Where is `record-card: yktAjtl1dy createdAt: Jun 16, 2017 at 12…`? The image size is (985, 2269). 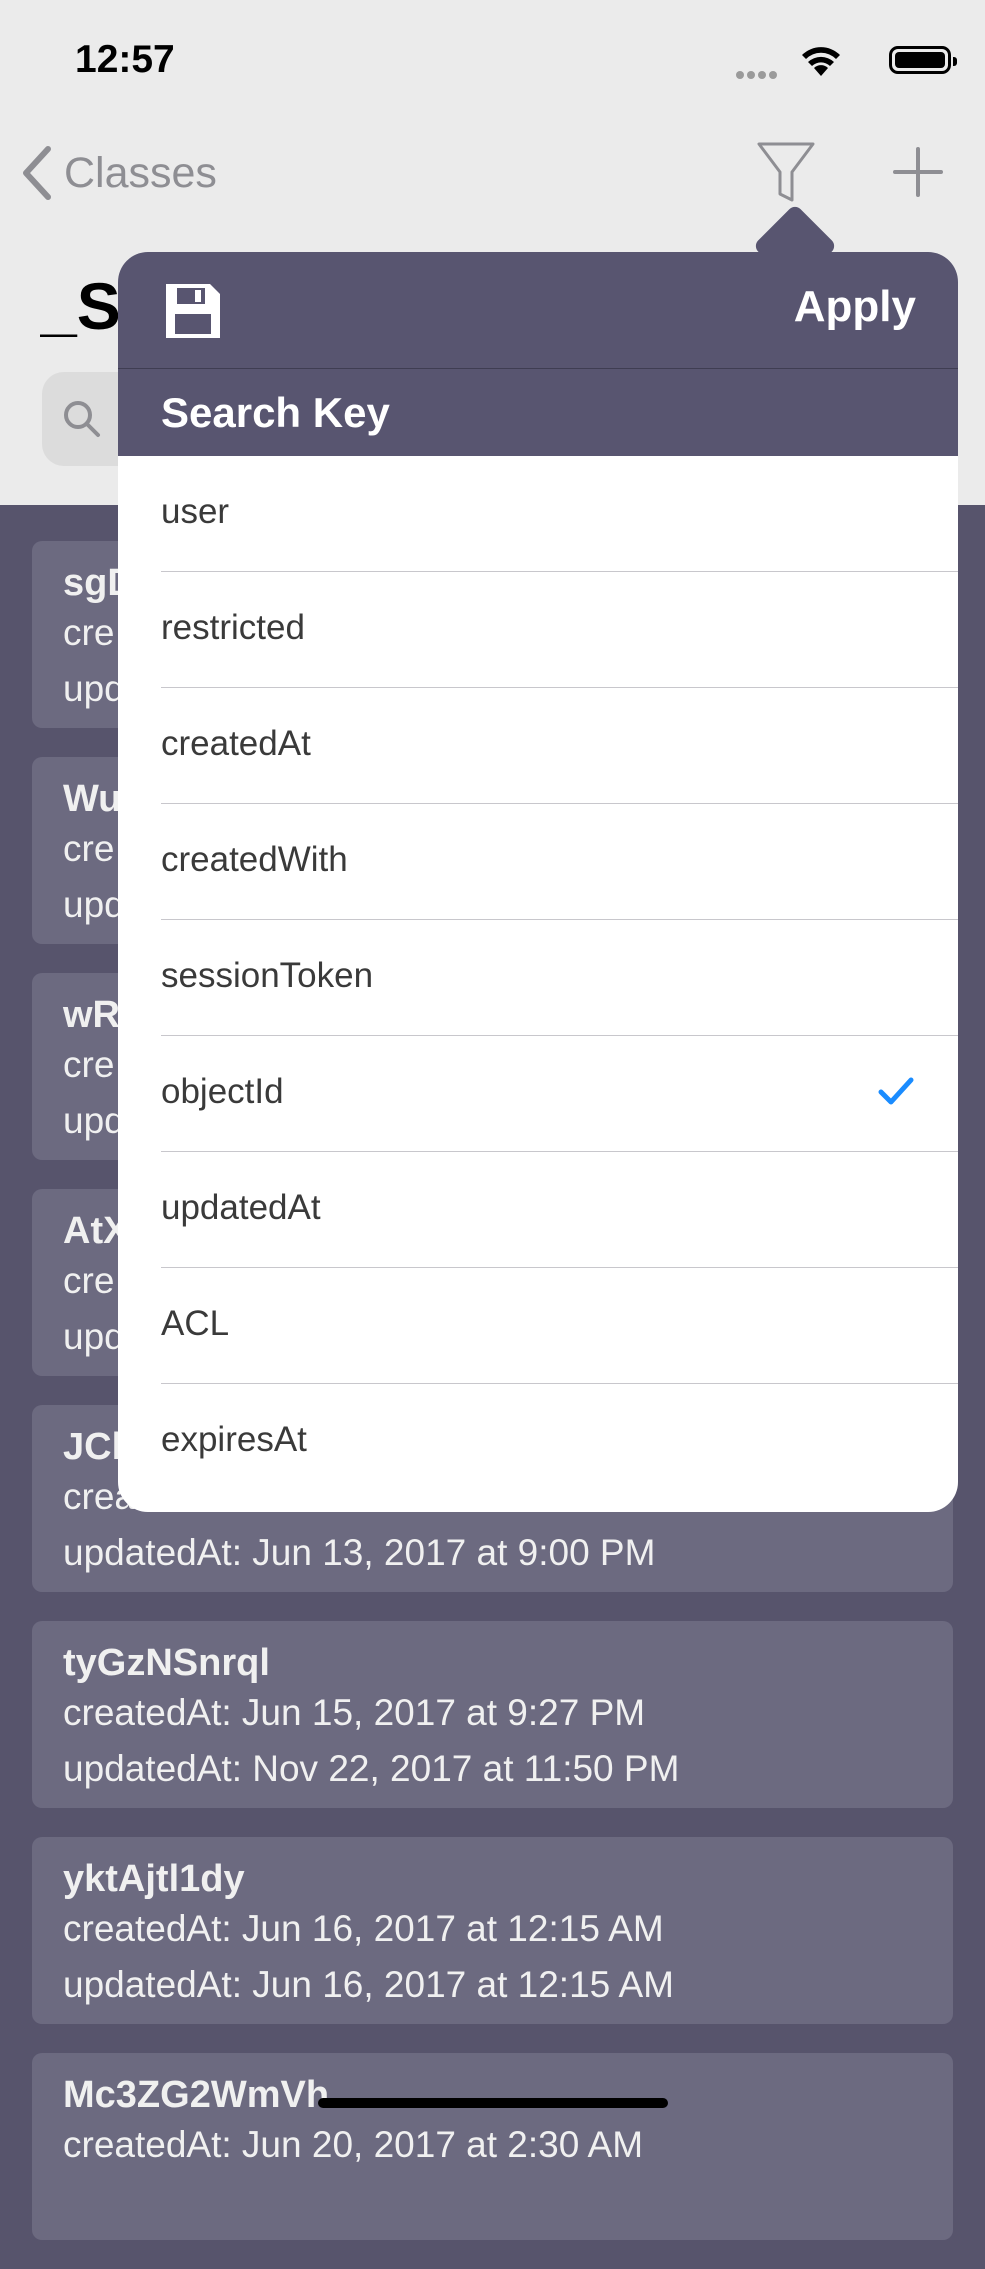
record-card: yktAjtl1dy createdAt: Jun 16, 2017 at 12… is located at coordinates (492, 1930).